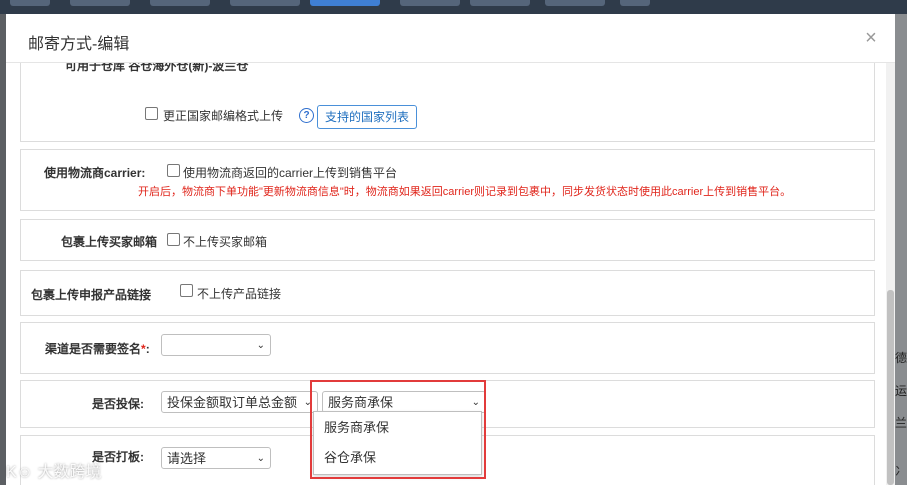  What do you see at coordinates (95, 173) in the screenshot?
I see `carrier-label: 使用物流商carrier:` at bounding box center [95, 173].